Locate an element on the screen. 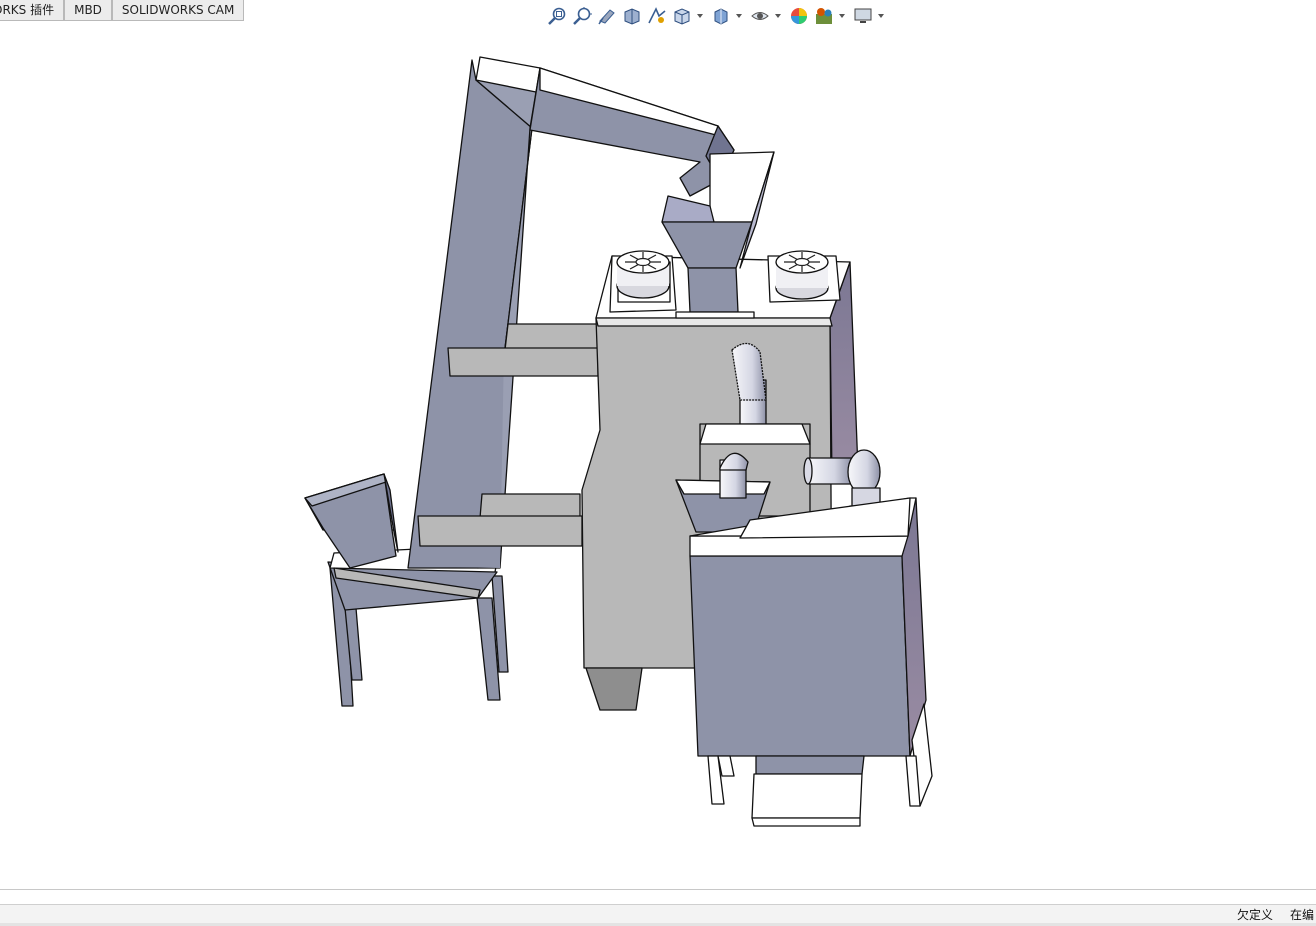 The width and height of the screenshot is (1316, 926). dynamic-annotation-icon is located at coordinates (657, 16).